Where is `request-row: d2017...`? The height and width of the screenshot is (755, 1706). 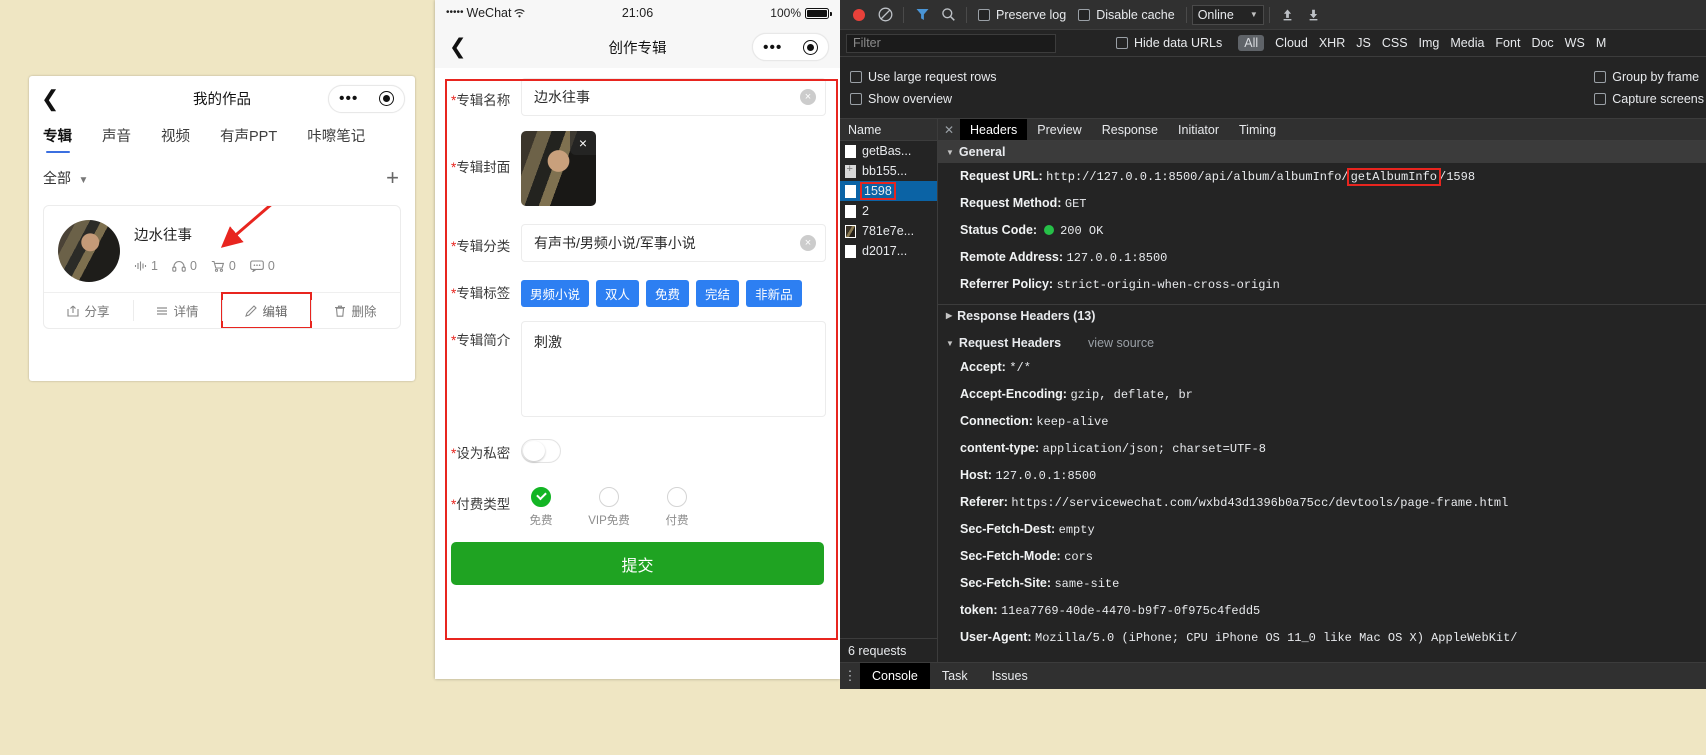
request-row: d2017... is located at coordinates (888, 251).